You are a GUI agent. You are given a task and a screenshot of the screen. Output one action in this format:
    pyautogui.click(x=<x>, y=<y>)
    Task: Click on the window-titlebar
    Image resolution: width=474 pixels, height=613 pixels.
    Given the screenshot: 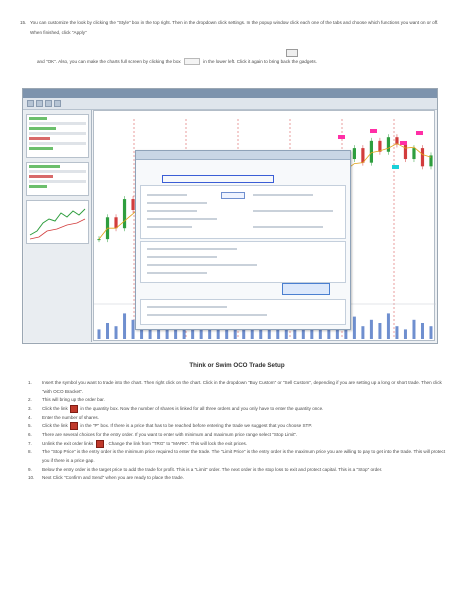 What is the action you would take?
    pyautogui.click(x=230, y=93)
    